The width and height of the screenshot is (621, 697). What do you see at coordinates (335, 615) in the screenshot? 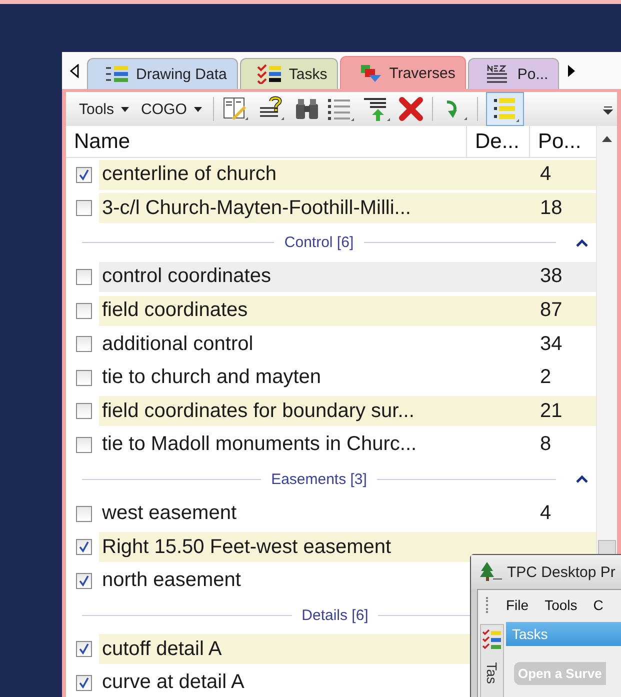
I see `group-header: Details [6]` at bounding box center [335, 615].